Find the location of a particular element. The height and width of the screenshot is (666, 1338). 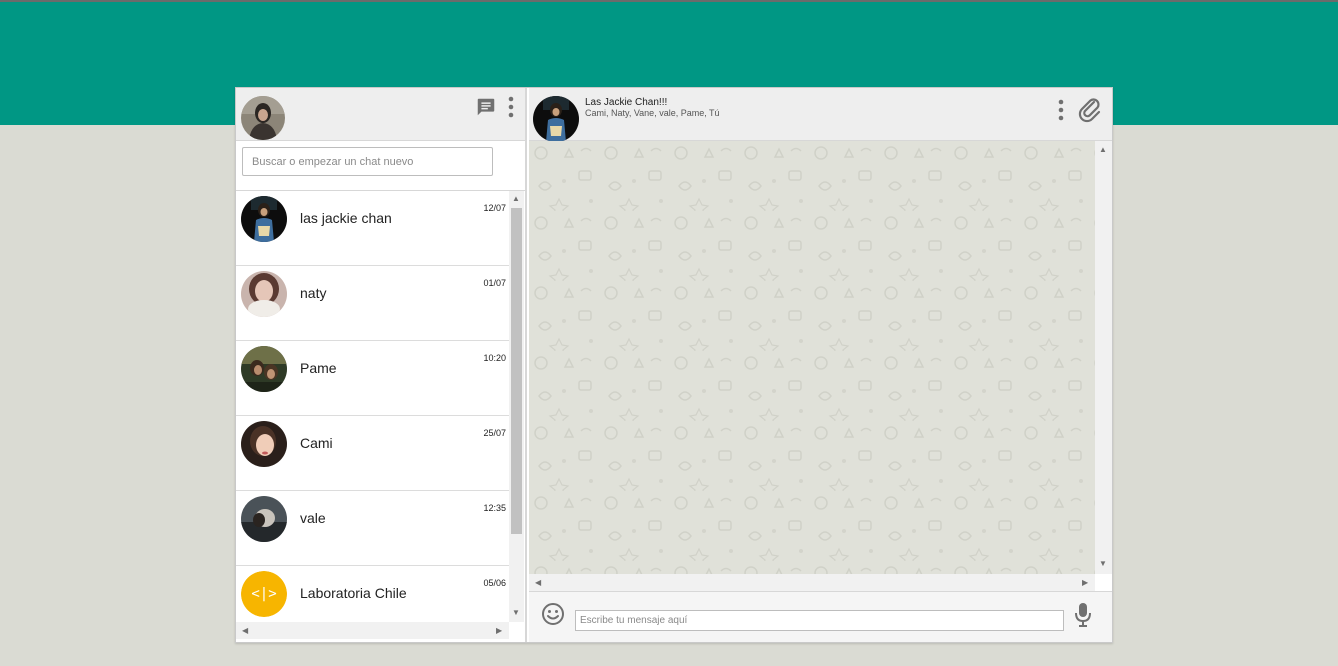

my-profile-avatar is located at coordinates (263, 118).